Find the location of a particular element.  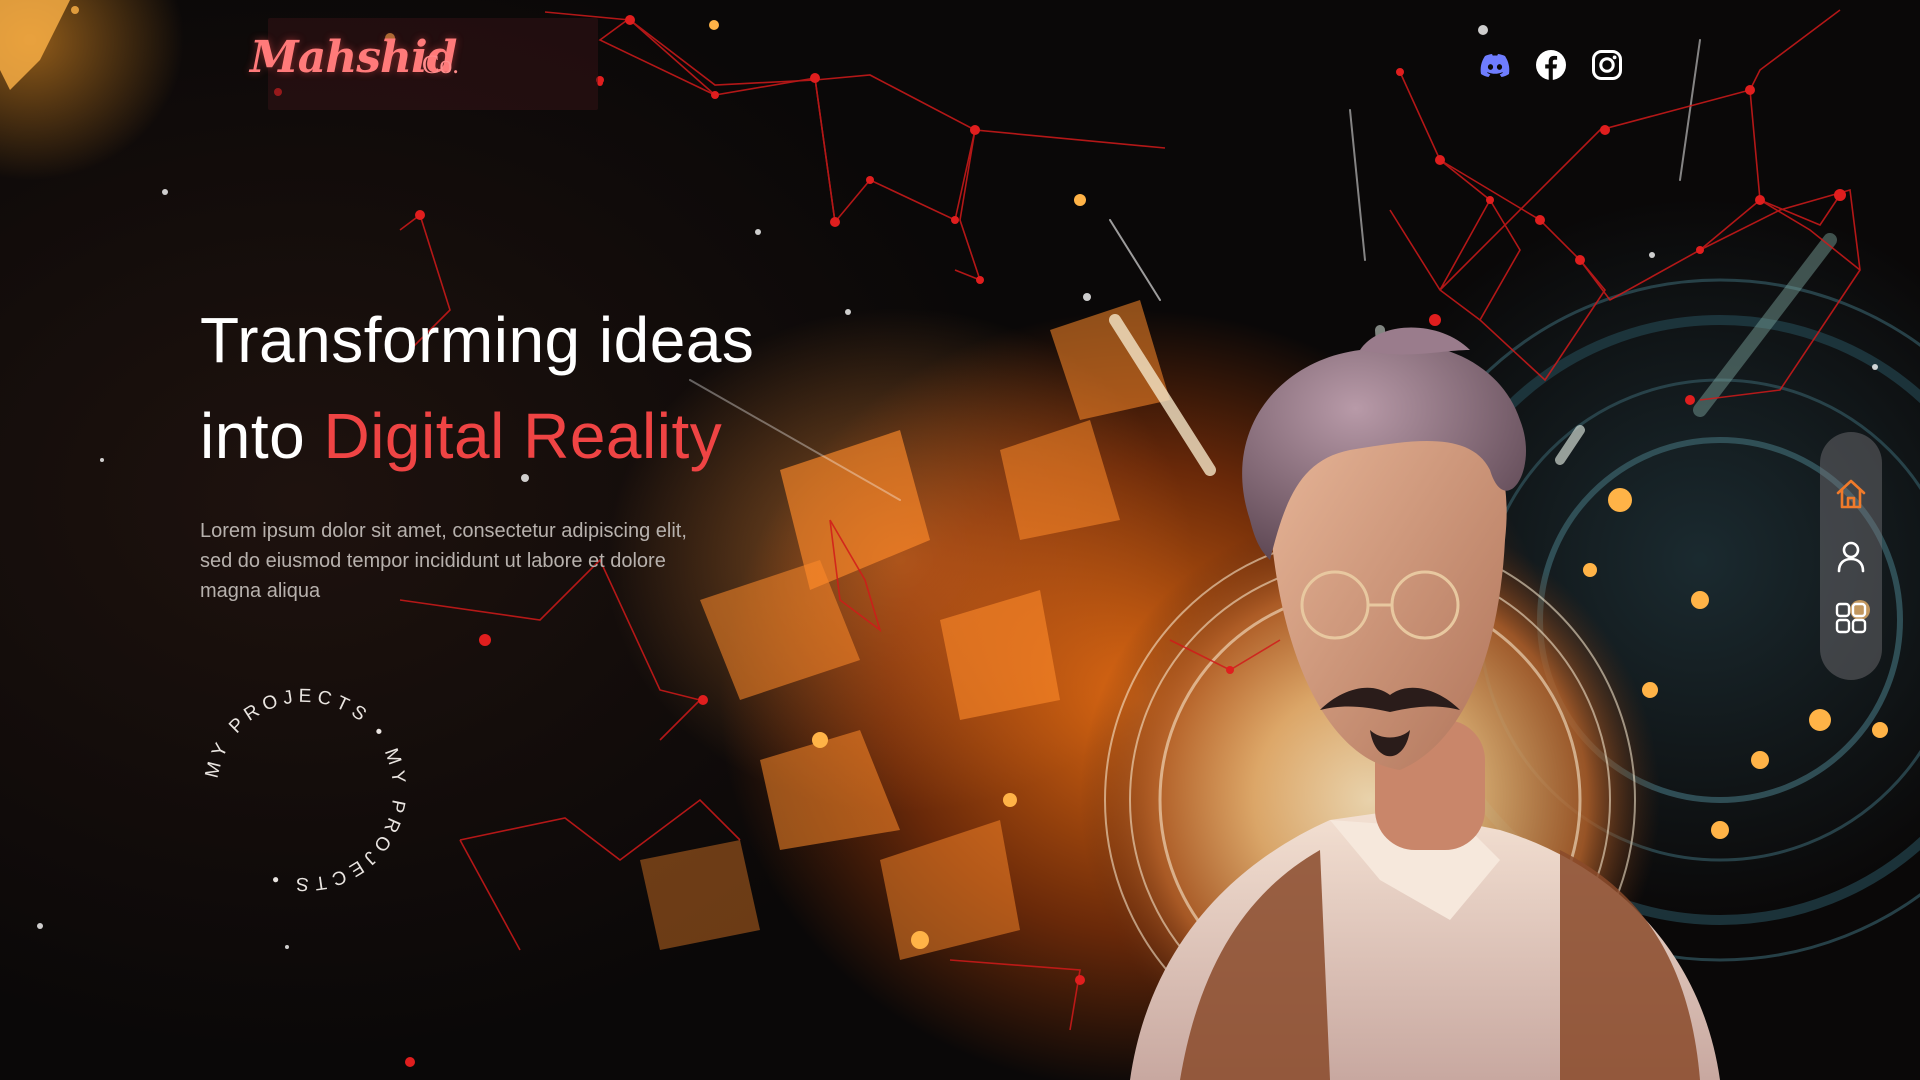

nav-projects is located at coordinates (1851, 618).